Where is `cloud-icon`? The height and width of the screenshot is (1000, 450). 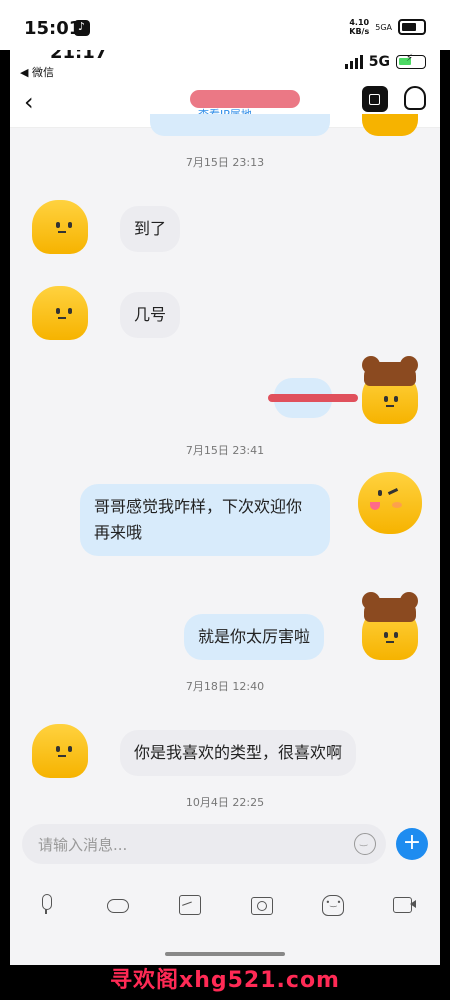 cloud-icon is located at coordinates (117, 904).